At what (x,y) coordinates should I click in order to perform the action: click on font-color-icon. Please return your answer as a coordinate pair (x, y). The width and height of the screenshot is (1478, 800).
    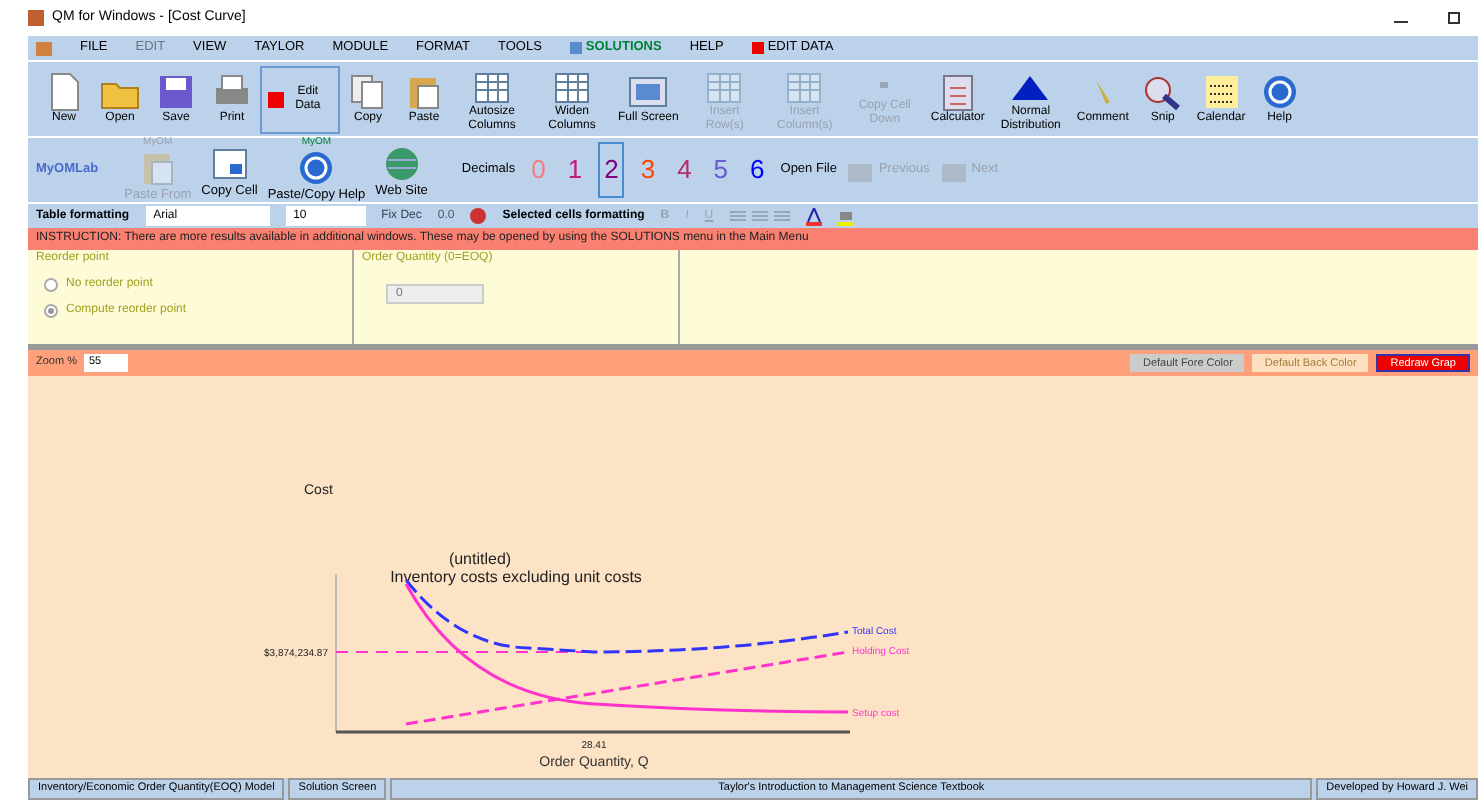
    Looking at the image, I should click on (813, 216).